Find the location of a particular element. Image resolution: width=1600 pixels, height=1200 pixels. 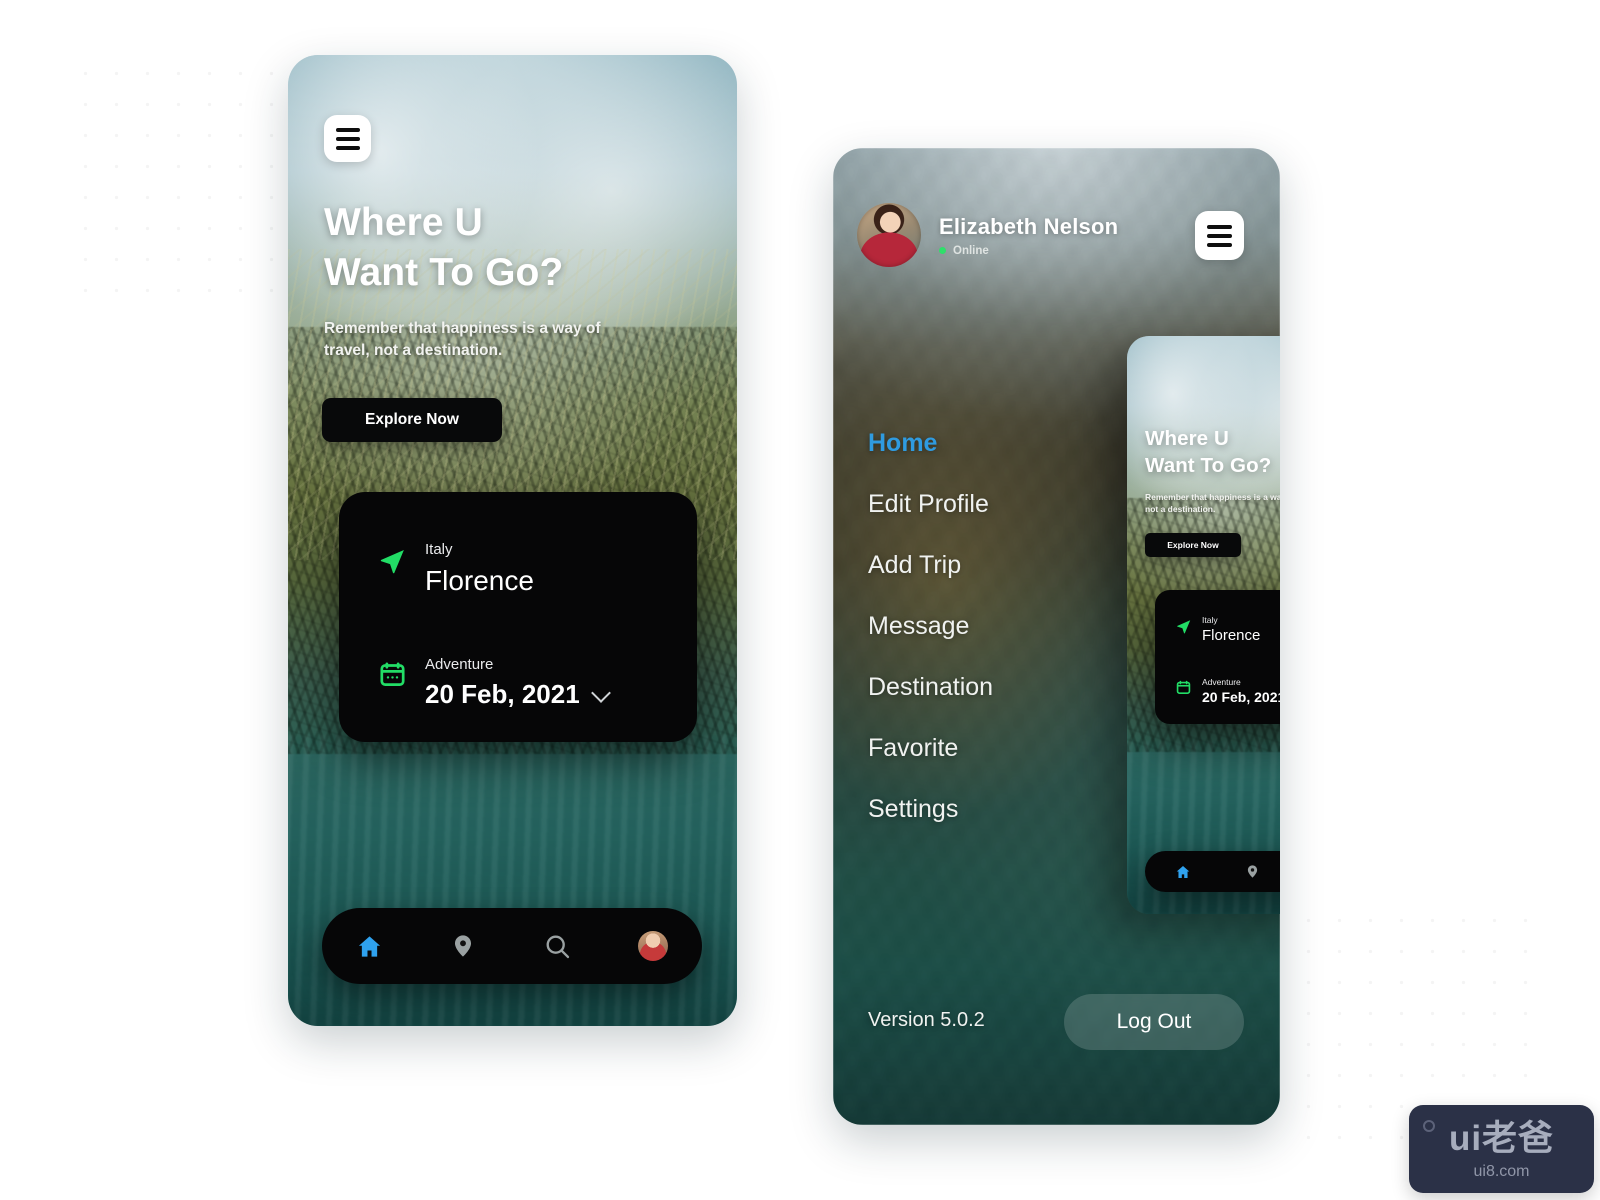

watermark-title: ui老爸 is located at coordinates (1501, 1138).